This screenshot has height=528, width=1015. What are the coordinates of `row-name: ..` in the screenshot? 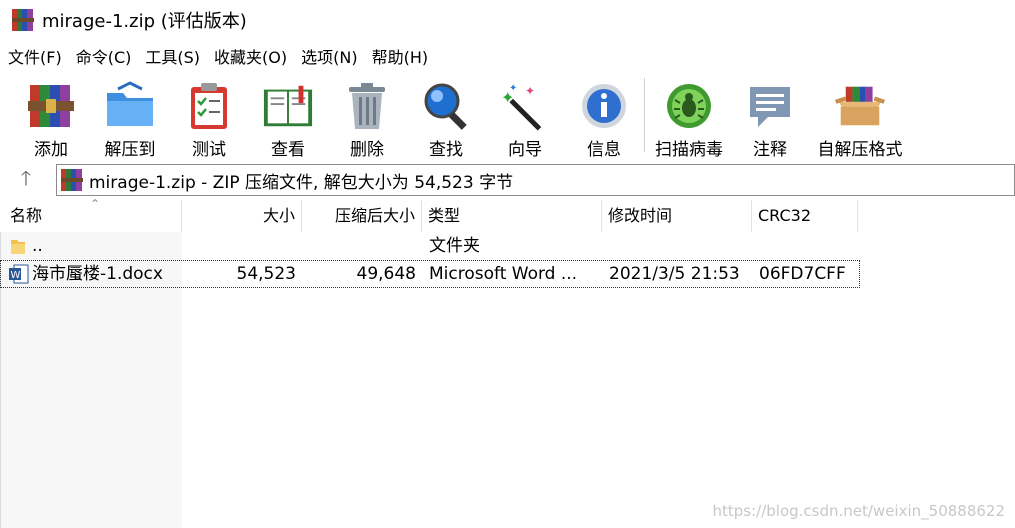 It's located at (37, 246).